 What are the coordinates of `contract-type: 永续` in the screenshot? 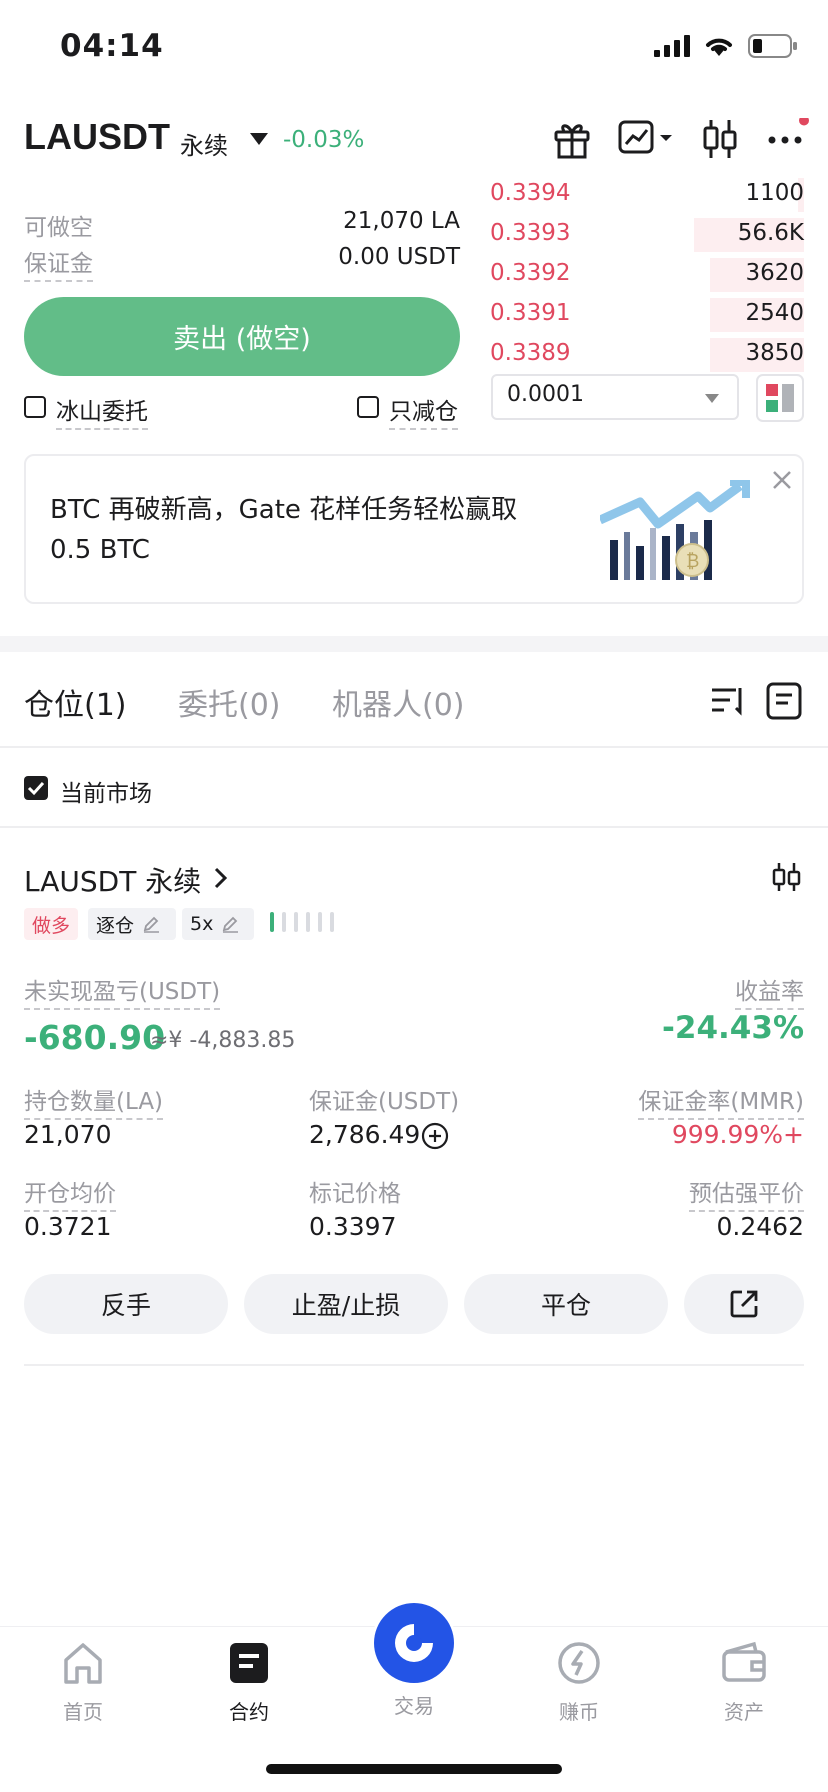 It's located at (204, 143).